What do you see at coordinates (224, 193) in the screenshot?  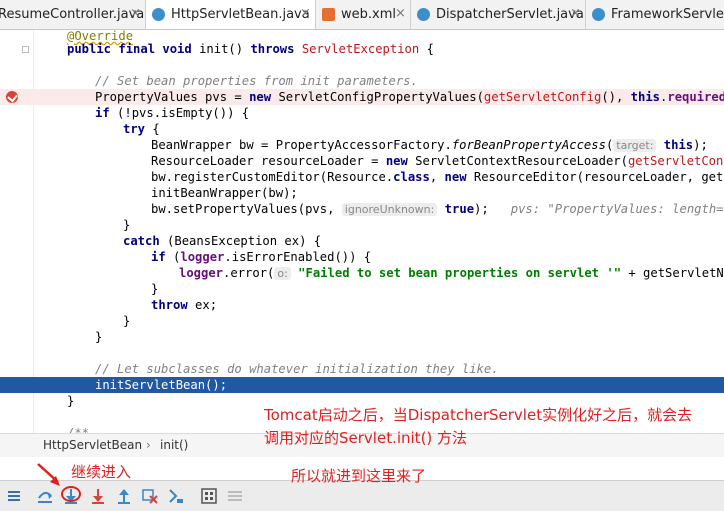 I see `code-text: initBeanWrapper(bw);` at bounding box center [224, 193].